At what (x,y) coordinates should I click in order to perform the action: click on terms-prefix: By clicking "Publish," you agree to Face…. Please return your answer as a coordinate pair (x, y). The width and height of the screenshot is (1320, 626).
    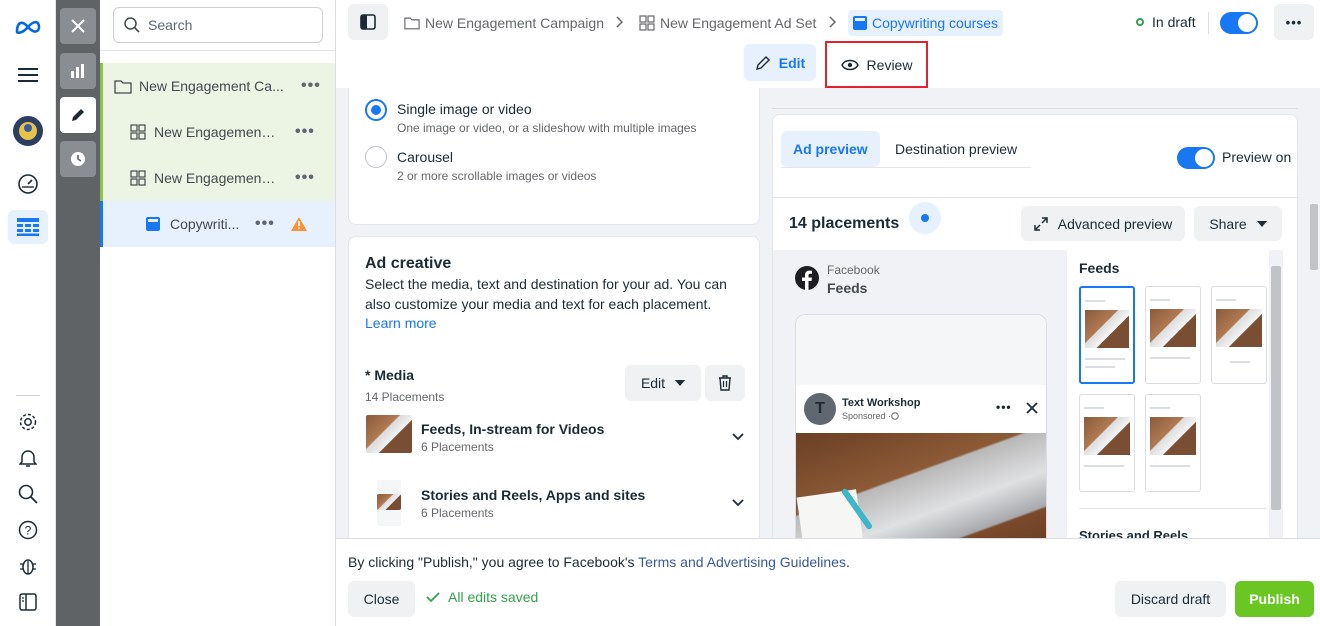
    Looking at the image, I should click on (493, 562).